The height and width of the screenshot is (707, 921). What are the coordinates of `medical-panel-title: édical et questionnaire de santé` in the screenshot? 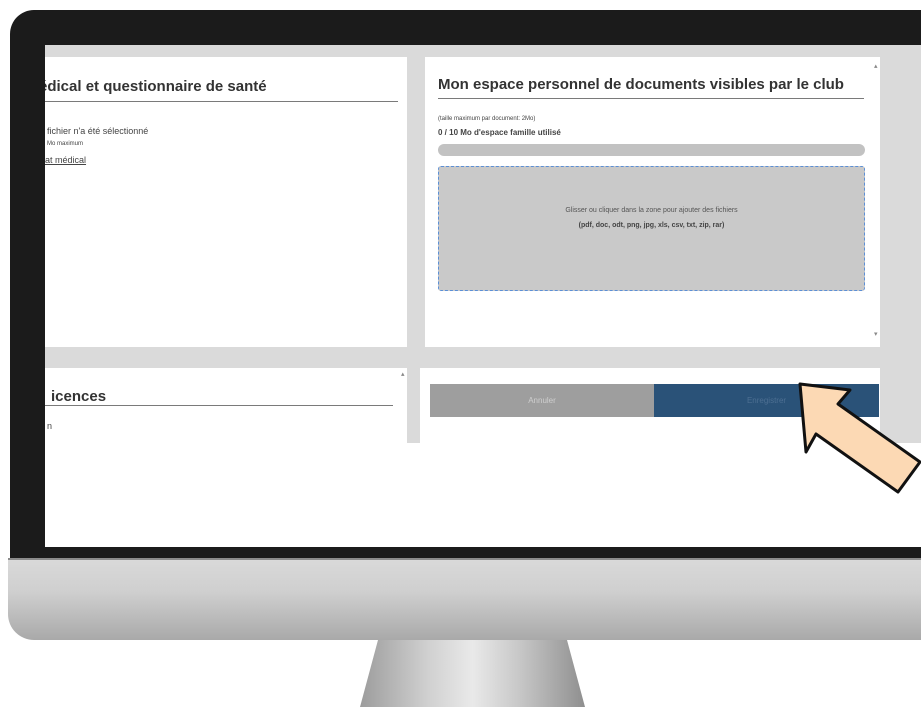 It's located at (156, 86).